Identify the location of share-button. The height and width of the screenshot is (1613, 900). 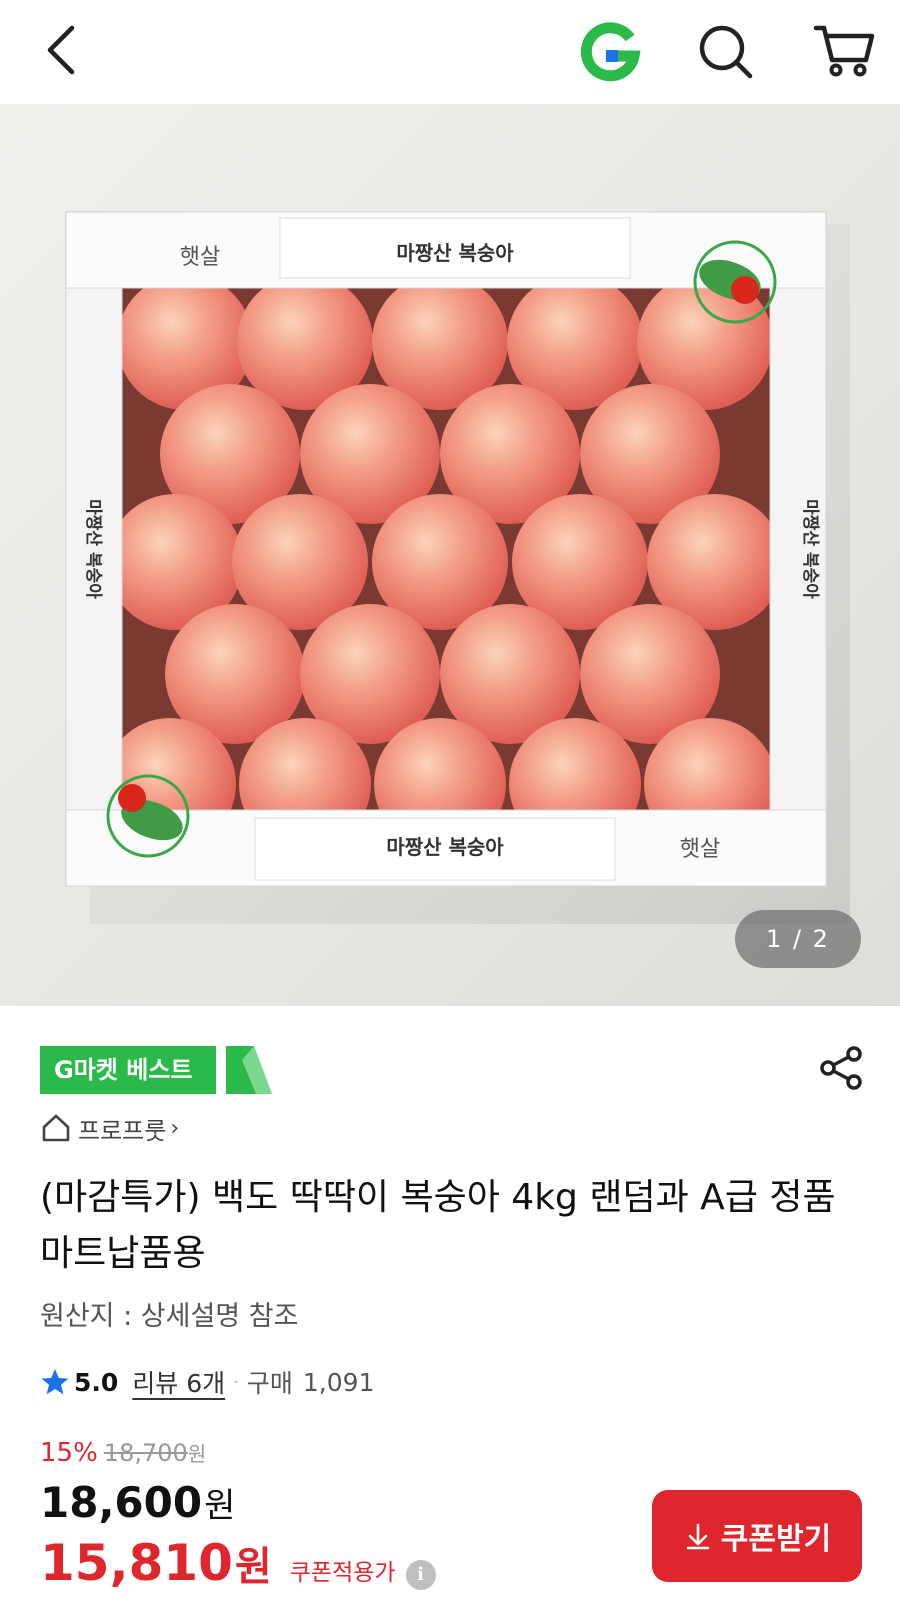
(842, 1068).